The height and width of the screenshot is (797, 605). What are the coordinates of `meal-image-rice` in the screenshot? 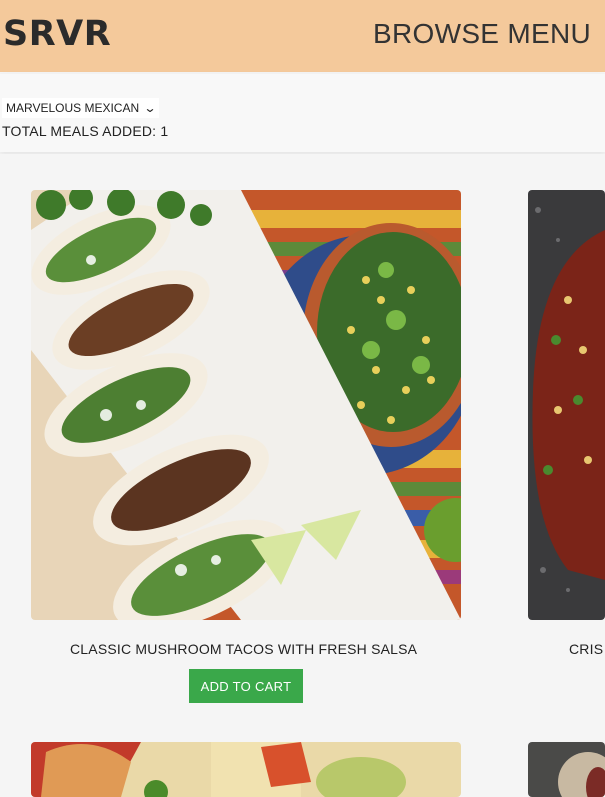 It's located at (246, 769).